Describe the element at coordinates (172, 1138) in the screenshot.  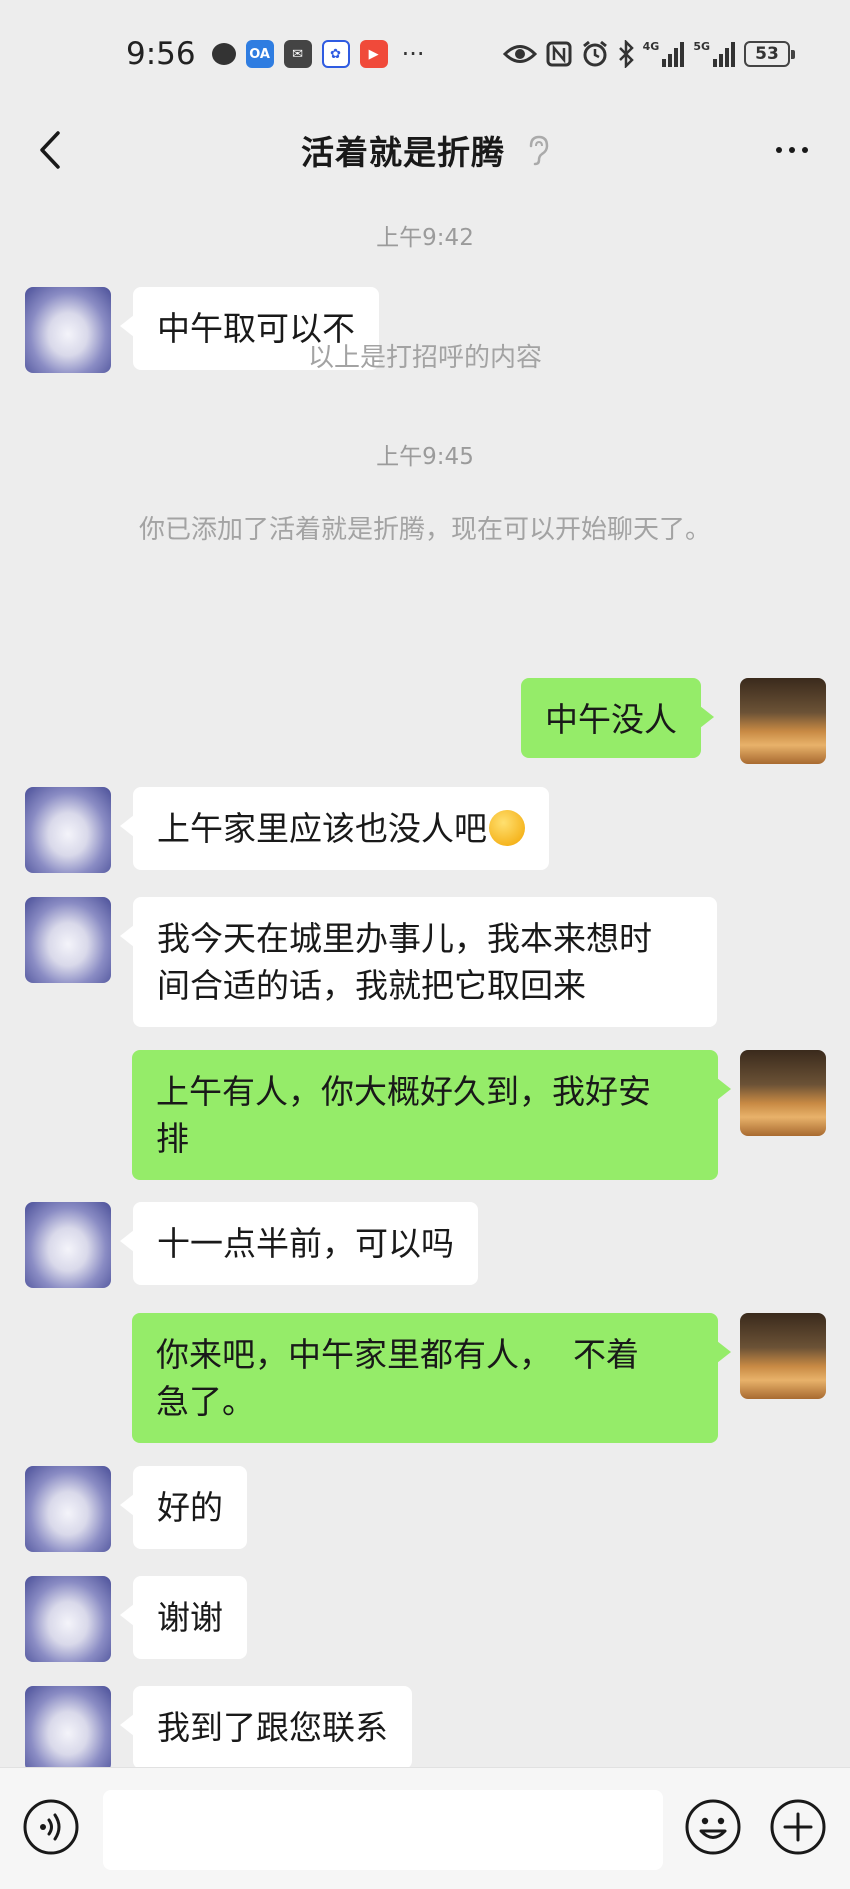
I see `message-text-line: 排` at that location.